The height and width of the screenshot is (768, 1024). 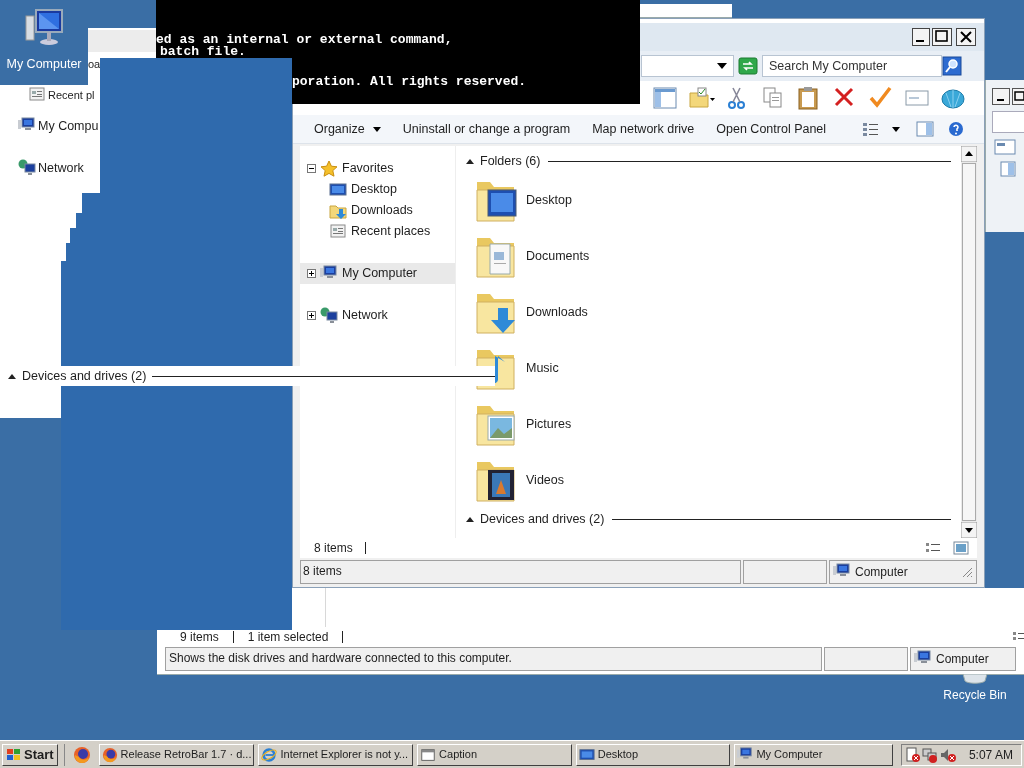 I want to click on details-view-icon, so click(x=933, y=548).